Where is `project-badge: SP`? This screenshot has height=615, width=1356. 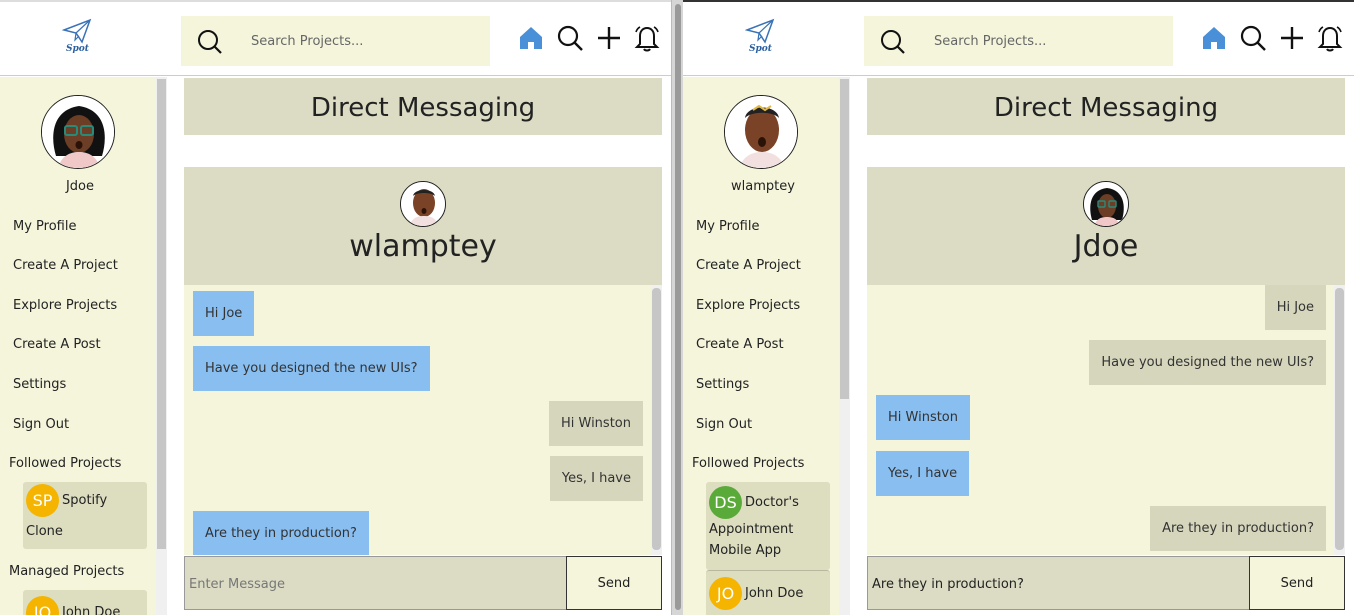
project-badge: SP is located at coordinates (42, 500).